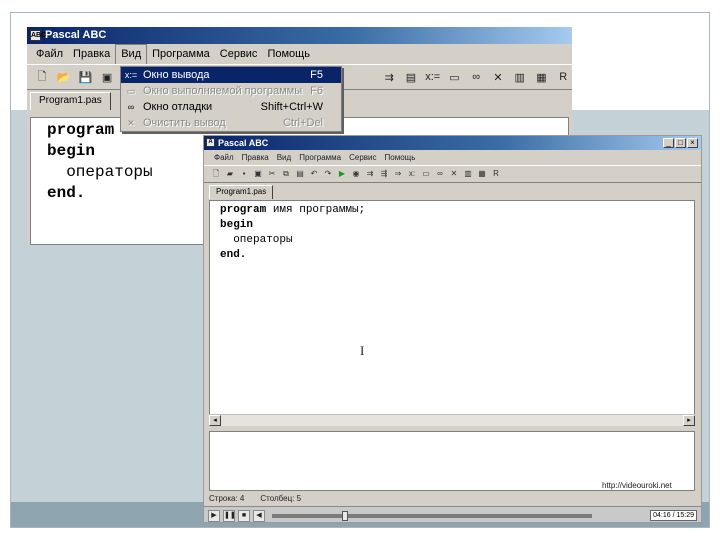 The width and height of the screenshot is (720, 540). I want to click on stop-icon: ■, so click(244, 515).